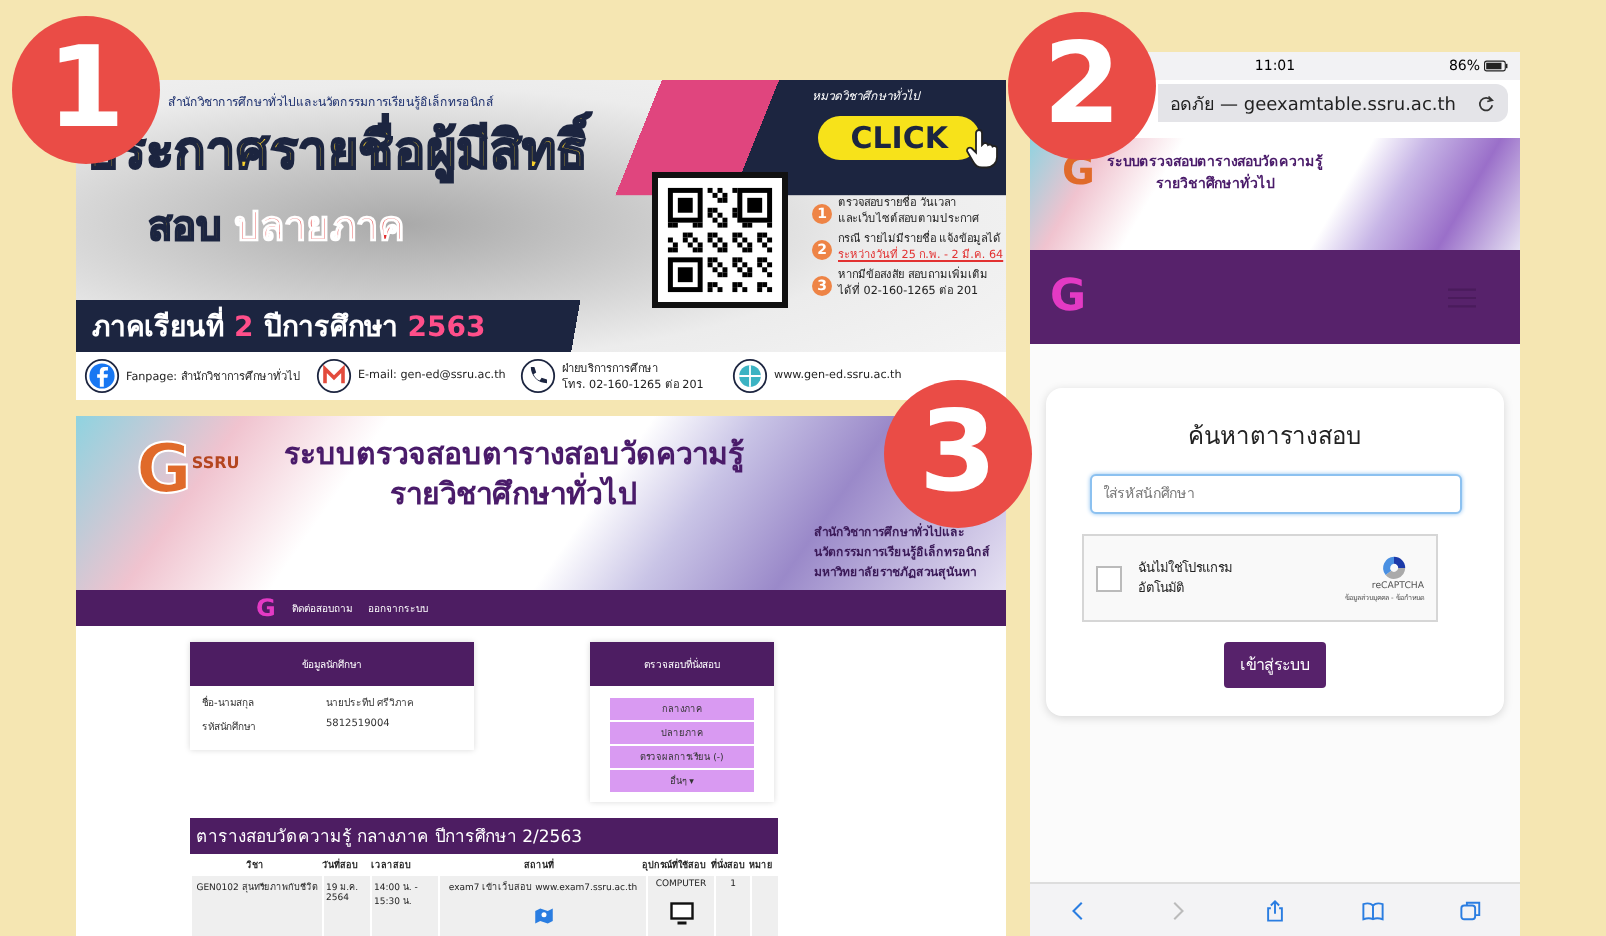 The width and height of the screenshot is (1606, 936). Describe the element at coordinates (1471, 910) in the screenshot. I see `tabs-icon` at that location.